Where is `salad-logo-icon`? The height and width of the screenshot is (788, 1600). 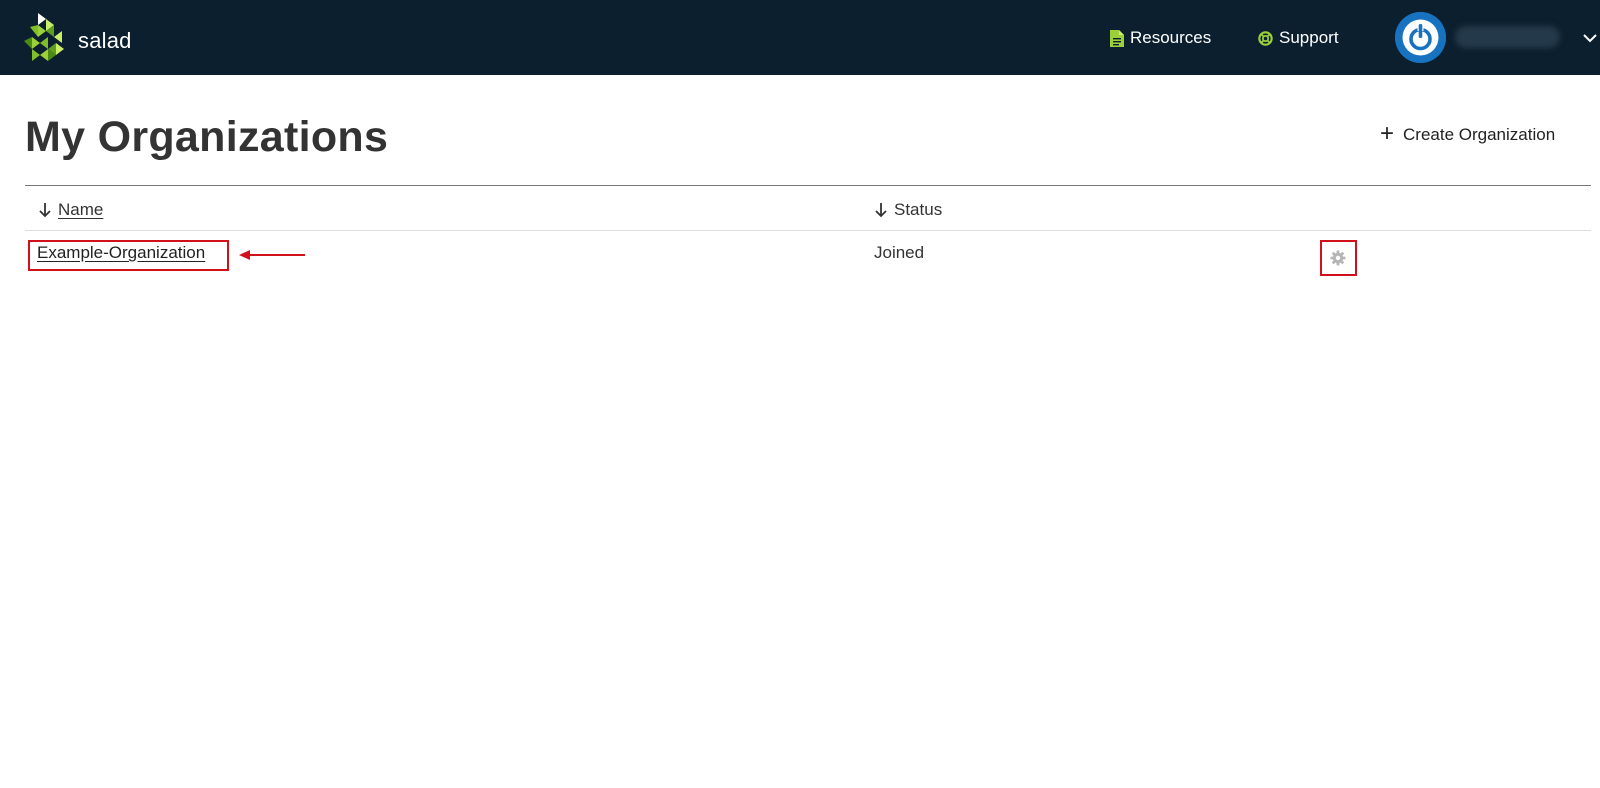 salad-logo-icon is located at coordinates (44, 37).